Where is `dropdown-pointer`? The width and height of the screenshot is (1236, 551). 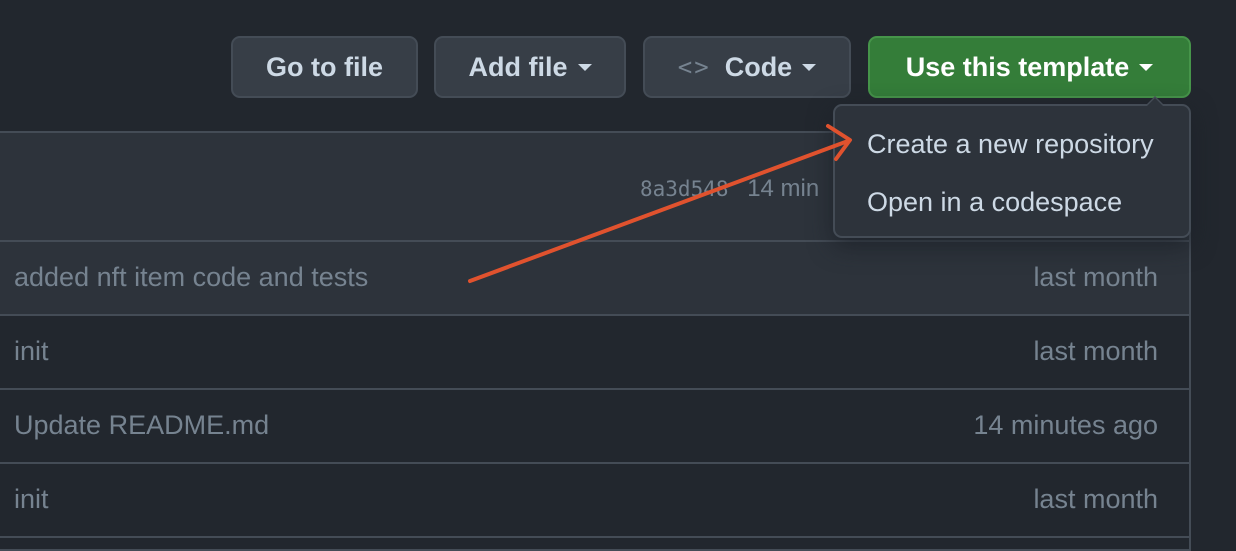 dropdown-pointer is located at coordinates (1155, 101).